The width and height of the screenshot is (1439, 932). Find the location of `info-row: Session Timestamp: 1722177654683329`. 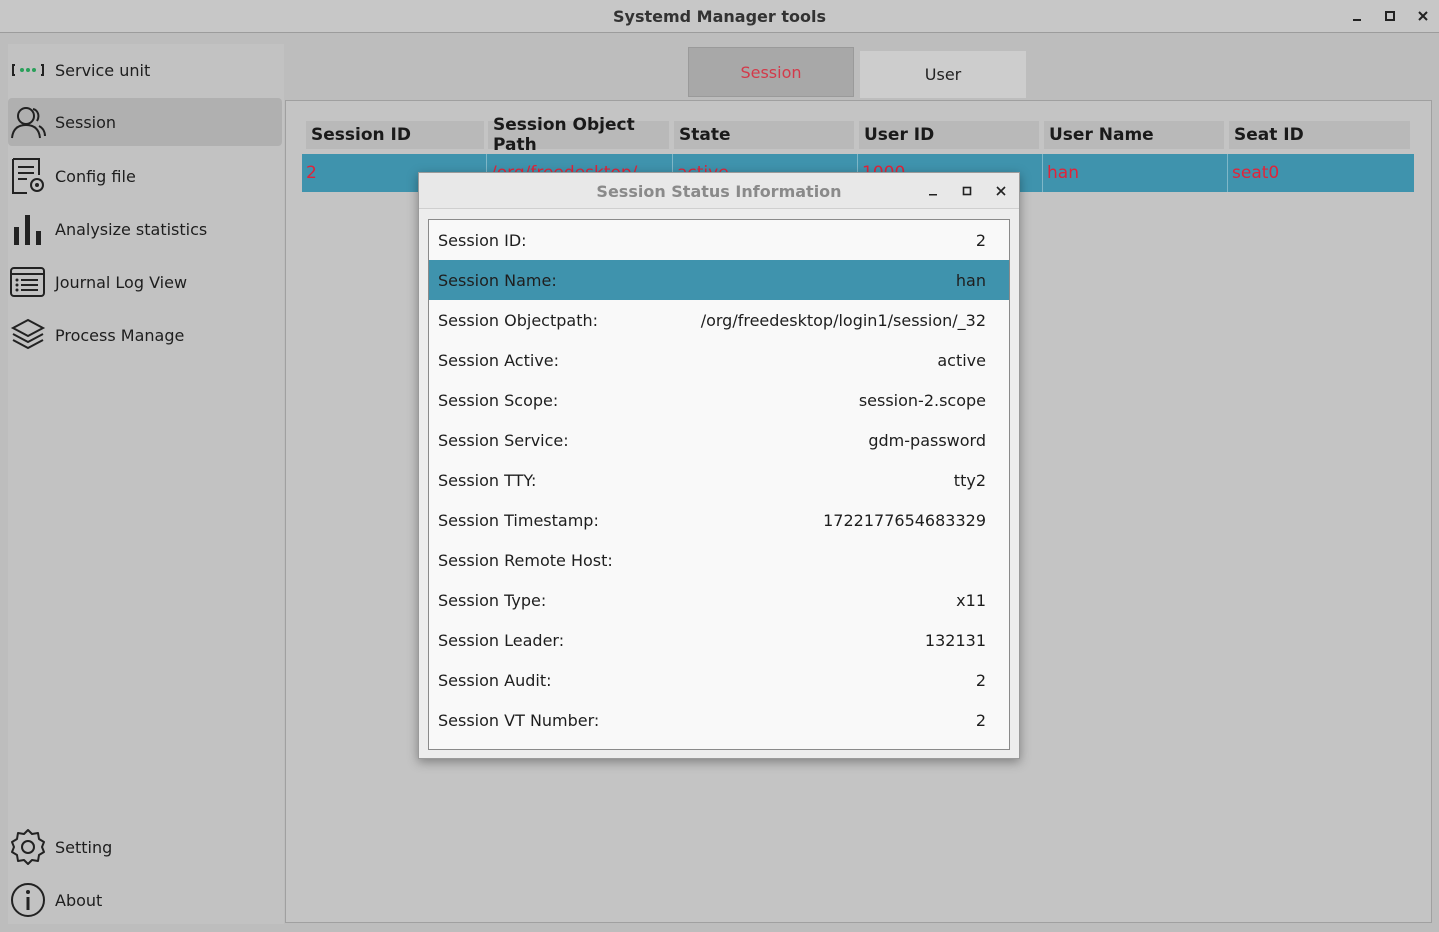

info-row: Session Timestamp: 1722177654683329 is located at coordinates (719, 520).